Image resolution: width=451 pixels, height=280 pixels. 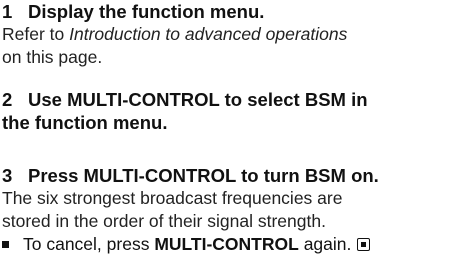 I want to click on step-3-bullet: To cancel, press MULTI-CONTROL again., so click(x=190, y=244).